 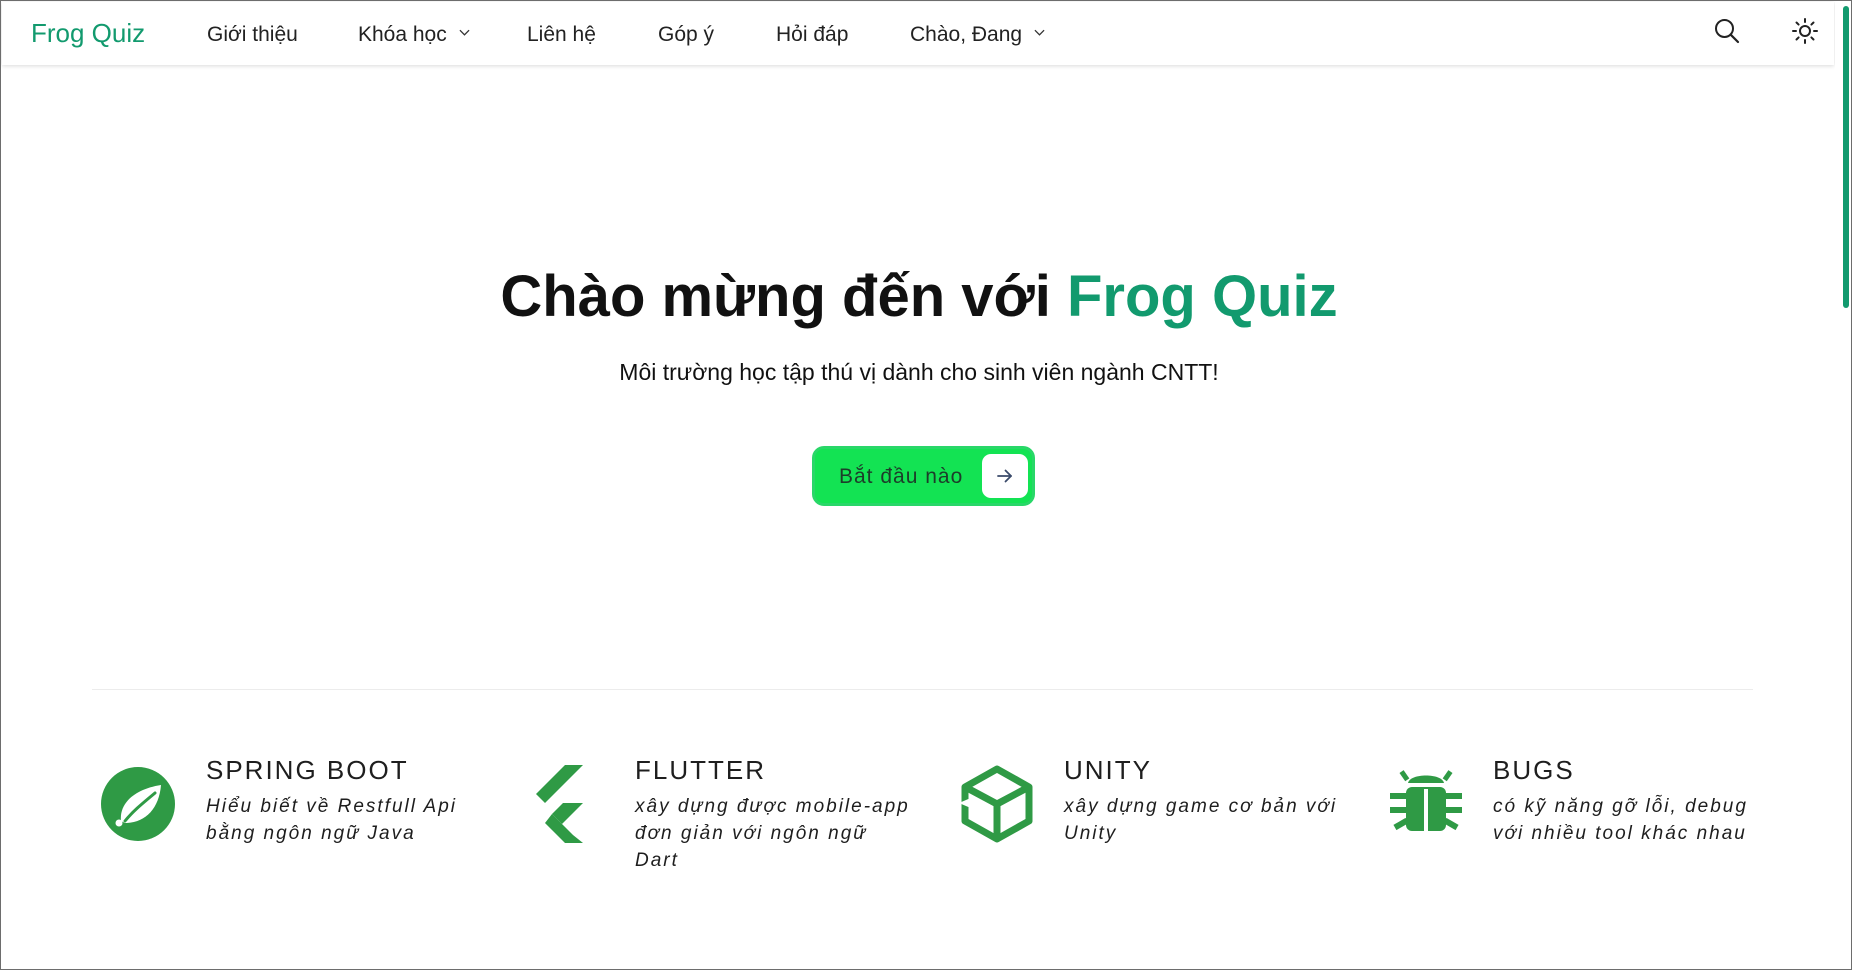 I want to click on nav-item-label: Góp ý, so click(x=686, y=34).